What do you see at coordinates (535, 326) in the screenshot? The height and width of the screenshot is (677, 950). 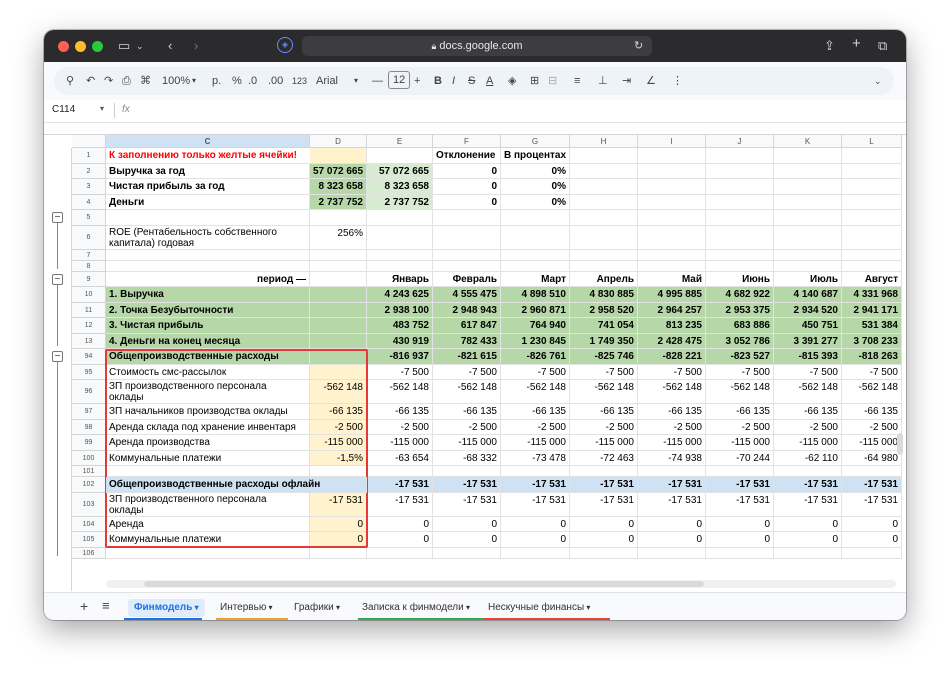 I see `value-cell: 764 940` at bounding box center [535, 326].